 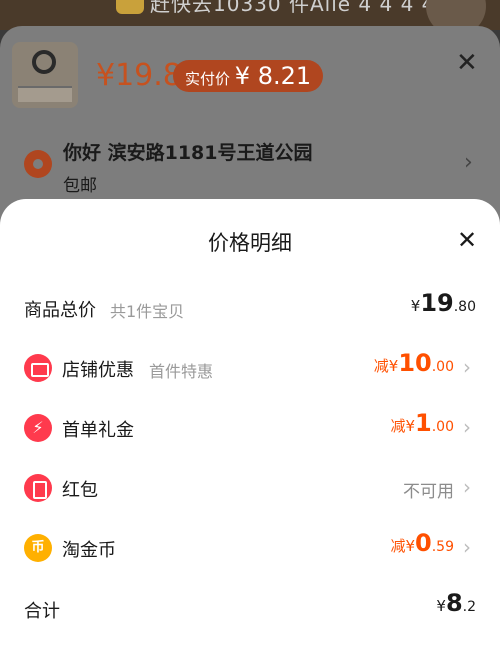 What do you see at coordinates (422, 543) in the screenshot?
I see `taobao-coin-value: 减¥0.59` at bounding box center [422, 543].